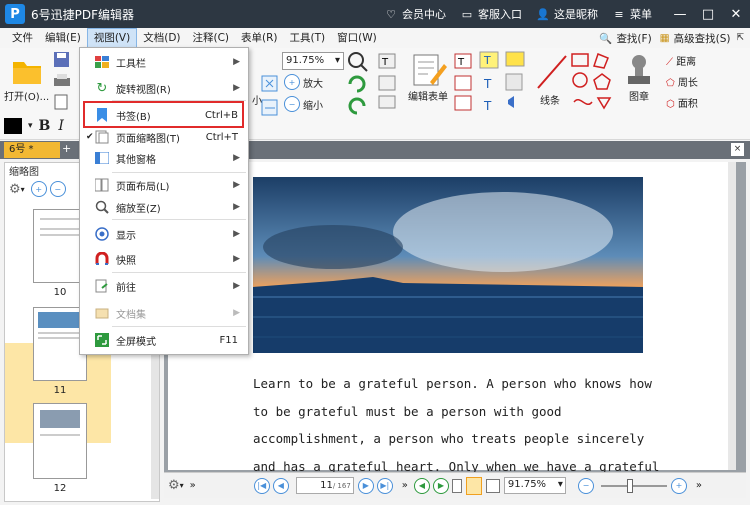 The image size is (750, 505). Describe the element at coordinates (102, 88) in the screenshot. I see `rotate-icon: ↻` at that location.